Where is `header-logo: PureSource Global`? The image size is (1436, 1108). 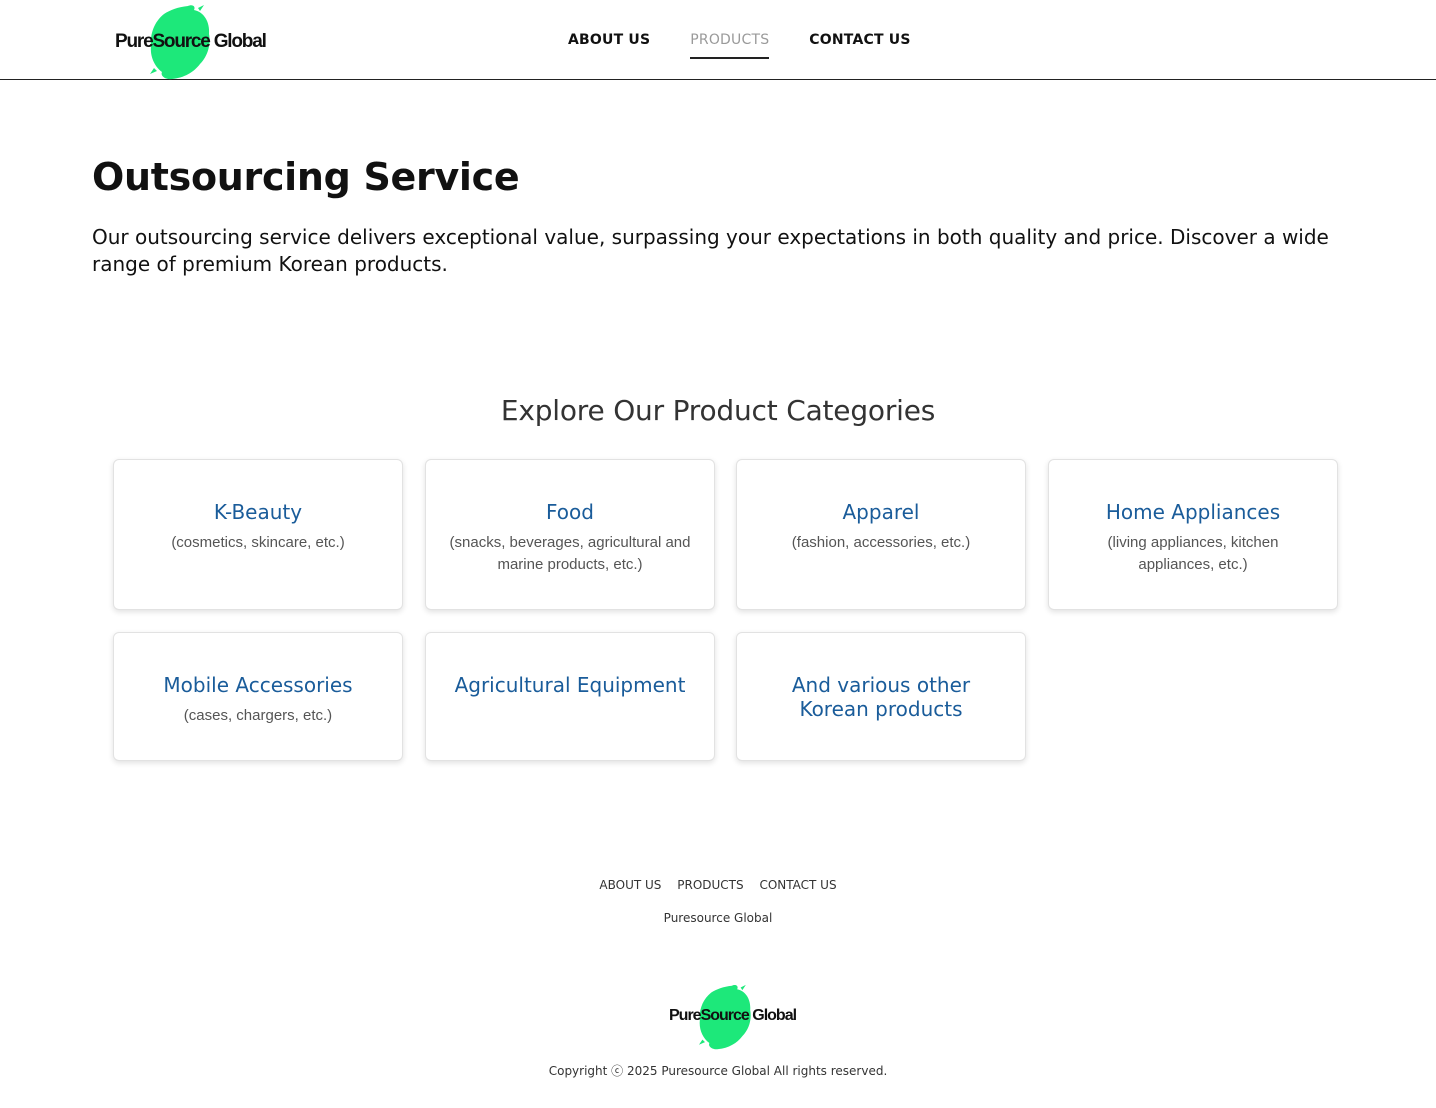 header-logo: PureSource Global is located at coordinates (194, 42).